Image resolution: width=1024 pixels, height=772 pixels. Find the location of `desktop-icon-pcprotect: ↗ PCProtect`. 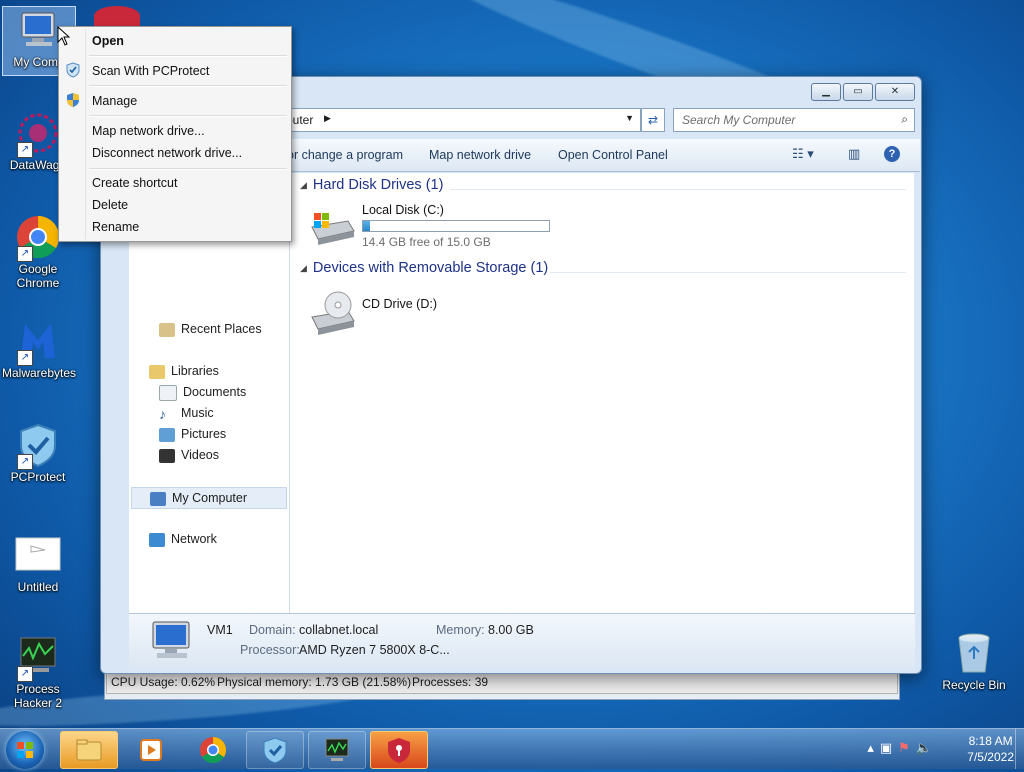

desktop-icon-pcprotect: ↗ PCProtect is located at coordinates (38, 453).